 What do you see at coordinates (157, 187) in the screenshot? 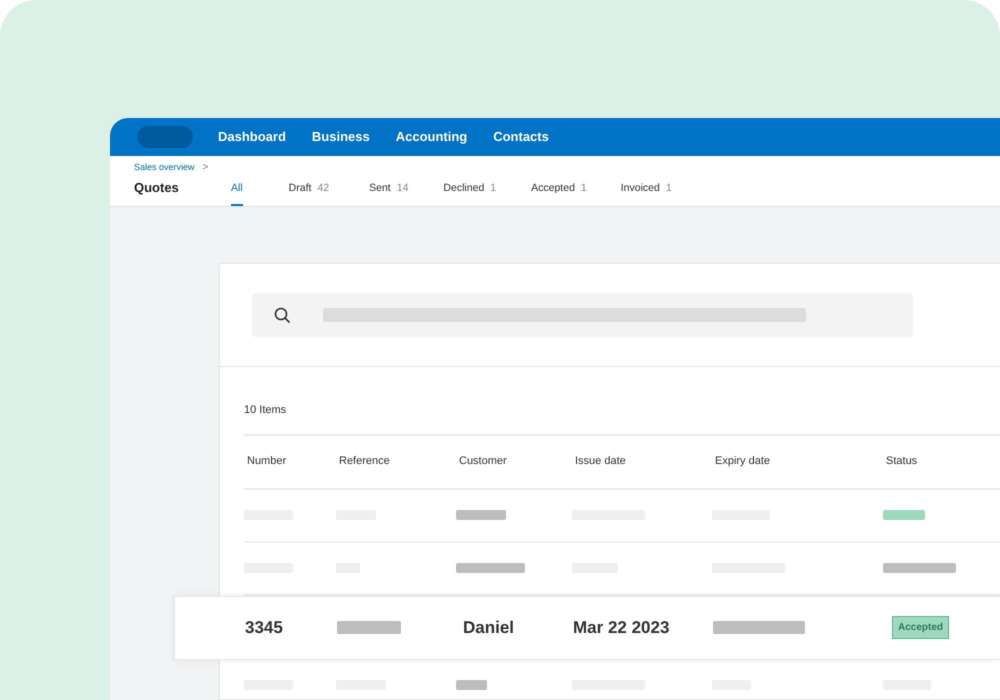
I see `page-title: Quotes` at bounding box center [157, 187].